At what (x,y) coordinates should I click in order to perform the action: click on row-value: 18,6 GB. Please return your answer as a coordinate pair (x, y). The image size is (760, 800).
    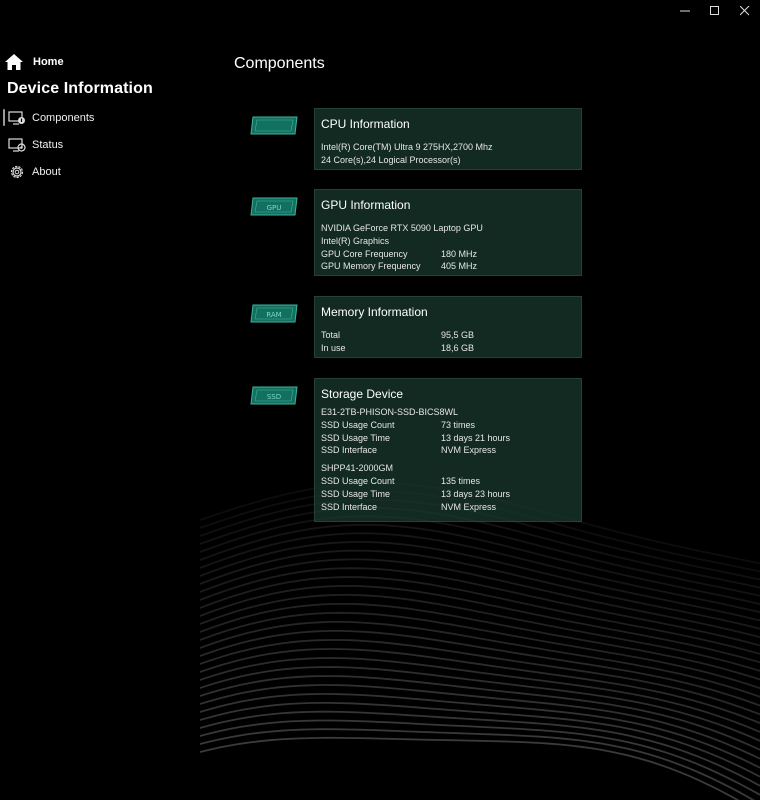
    Looking at the image, I should click on (458, 347).